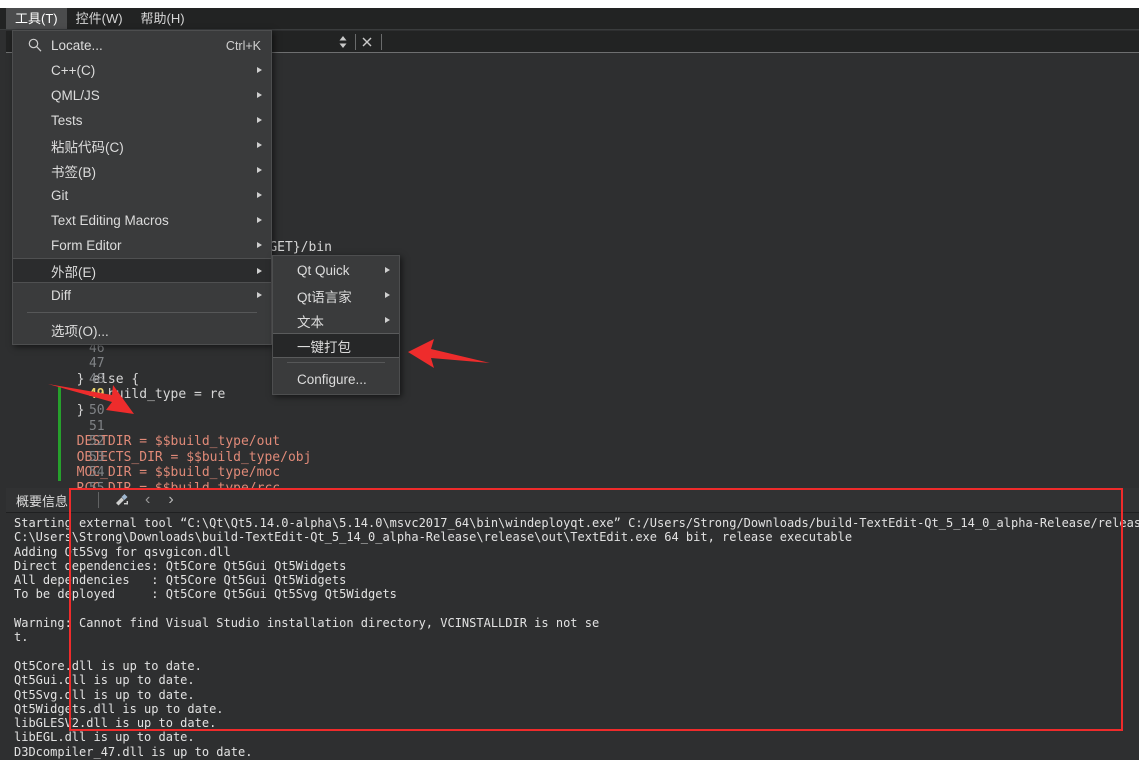  Describe the element at coordinates (323, 270) in the screenshot. I see `submenu-item-label: Qt Quick` at that location.